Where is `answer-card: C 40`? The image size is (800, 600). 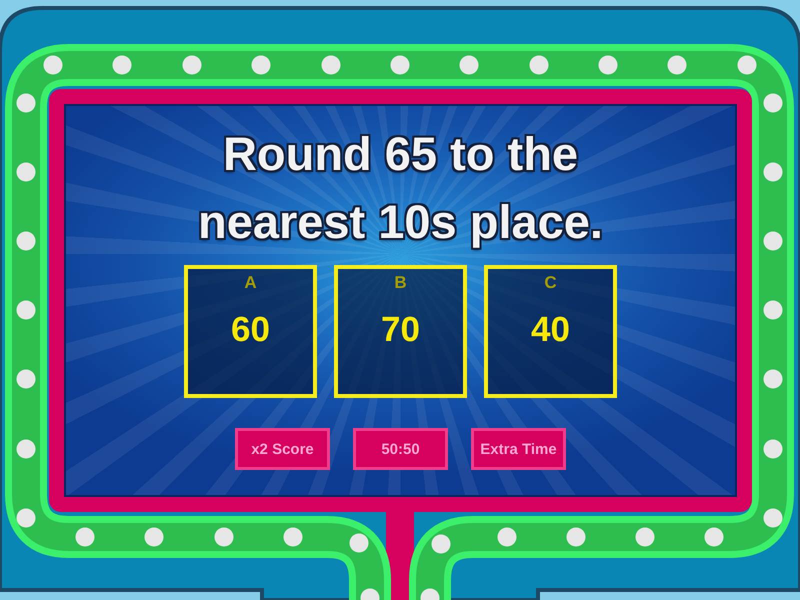 answer-card: C 40 is located at coordinates (550, 331).